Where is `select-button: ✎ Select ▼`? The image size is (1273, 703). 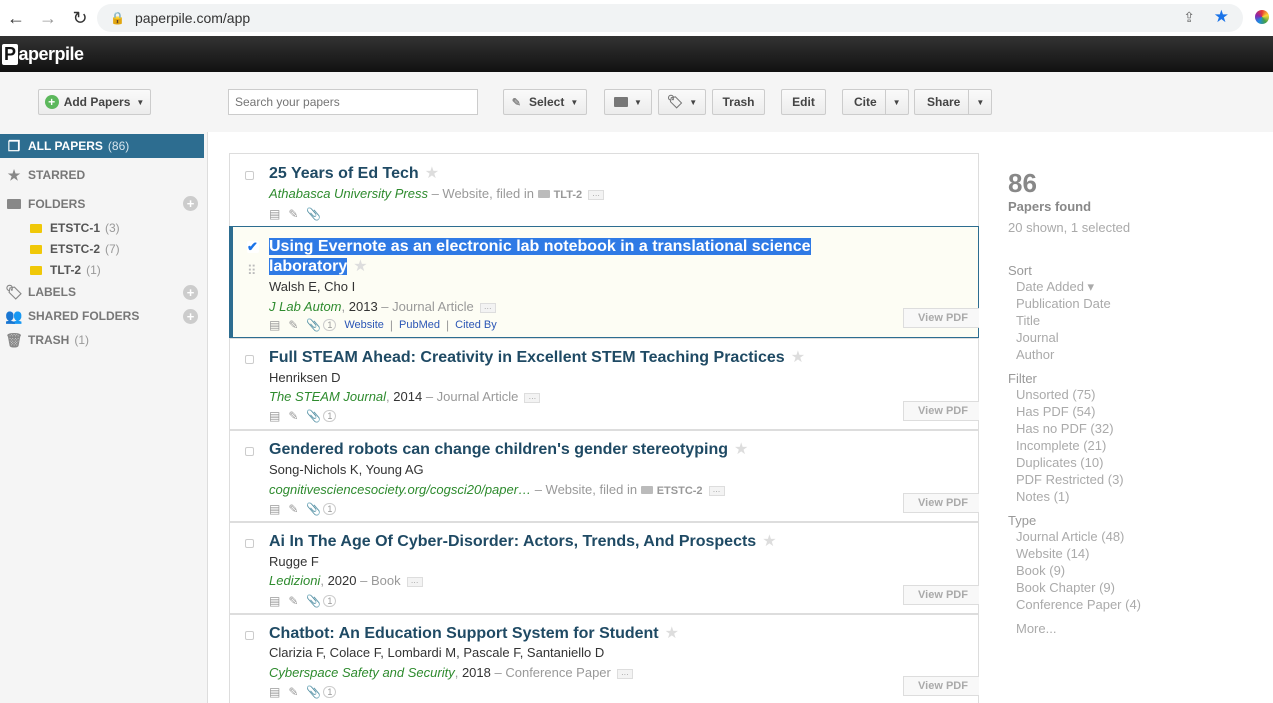
select-button: ✎ Select ▼ is located at coordinates (545, 102).